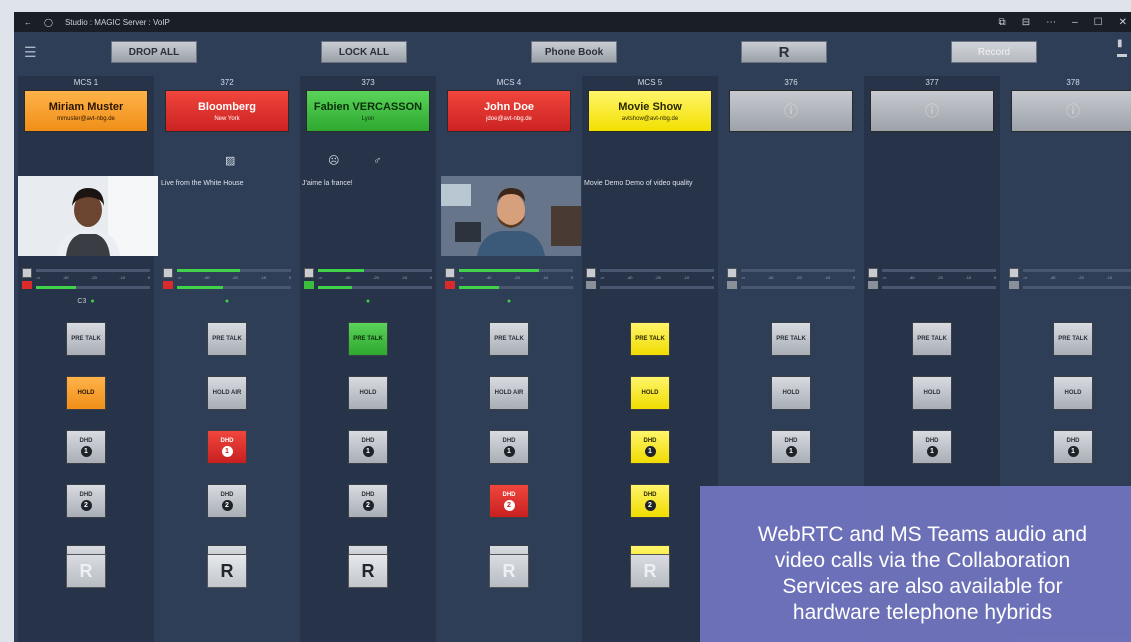 The height and width of the screenshot is (642, 1131). What do you see at coordinates (791, 82) in the screenshot?
I see `channel-number: 376` at bounding box center [791, 82].